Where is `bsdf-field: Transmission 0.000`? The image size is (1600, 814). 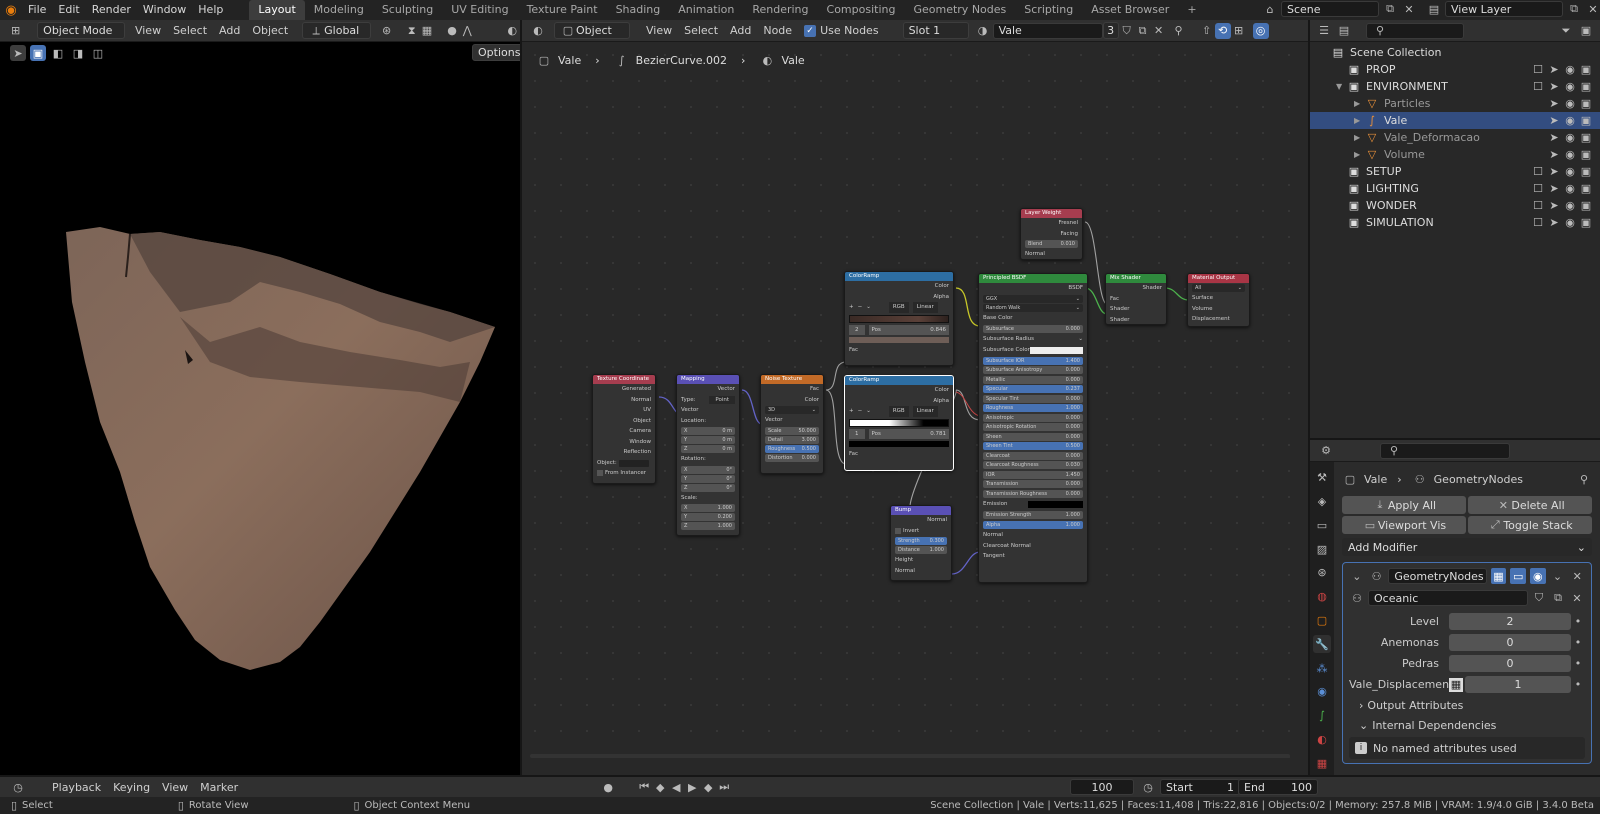
bsdf-field: Transmission 0.000 is located at coordinates (1033, 484).